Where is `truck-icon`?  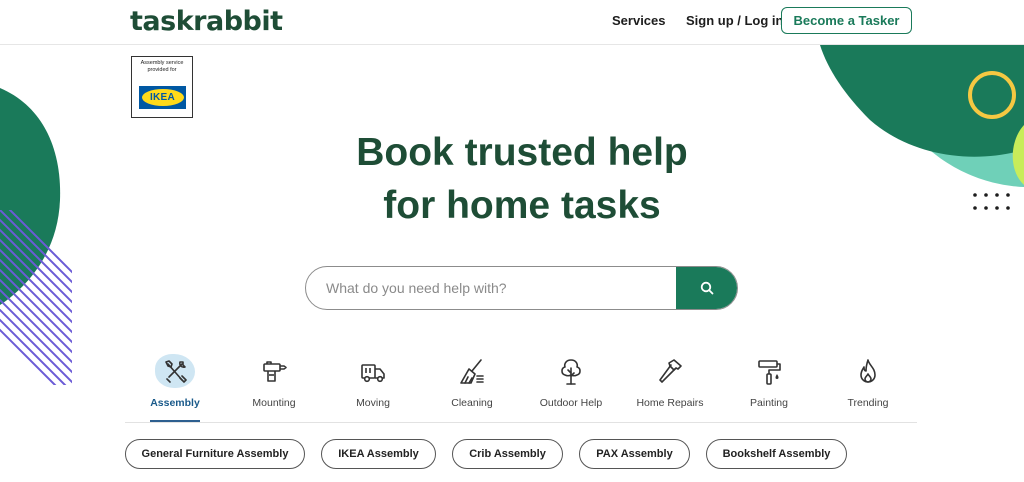
truck-icon is located at coordinates (373, 373).